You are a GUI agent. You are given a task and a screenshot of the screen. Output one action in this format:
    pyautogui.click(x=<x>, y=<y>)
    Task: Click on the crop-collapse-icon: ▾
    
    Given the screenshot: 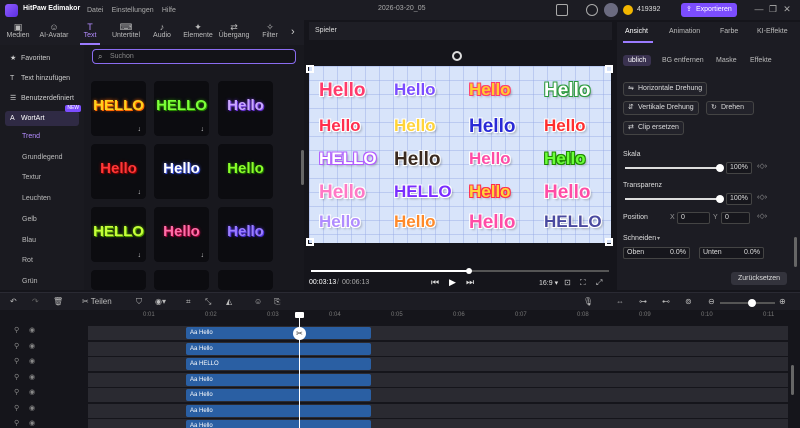 What is the action you would take?
    pyautogui.click(x=658, y=238)
    